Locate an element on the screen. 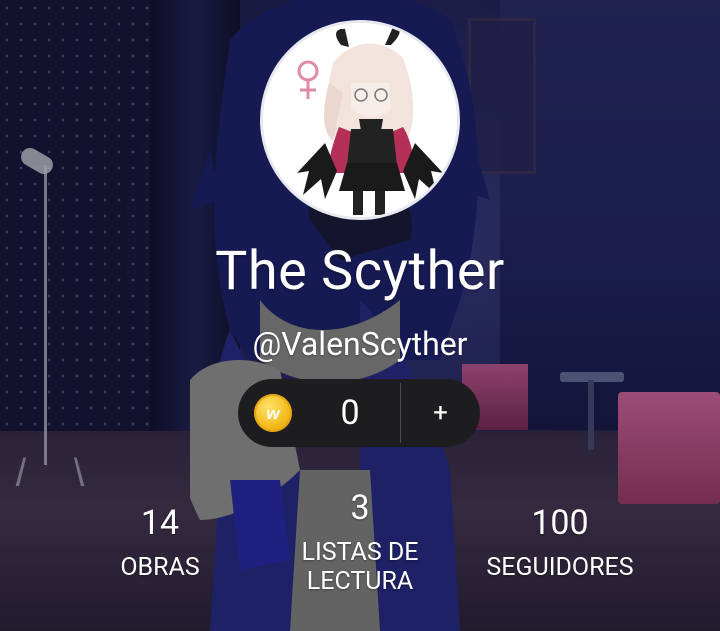  coins-pill: w 0 + is located at coordinates (359, 413).